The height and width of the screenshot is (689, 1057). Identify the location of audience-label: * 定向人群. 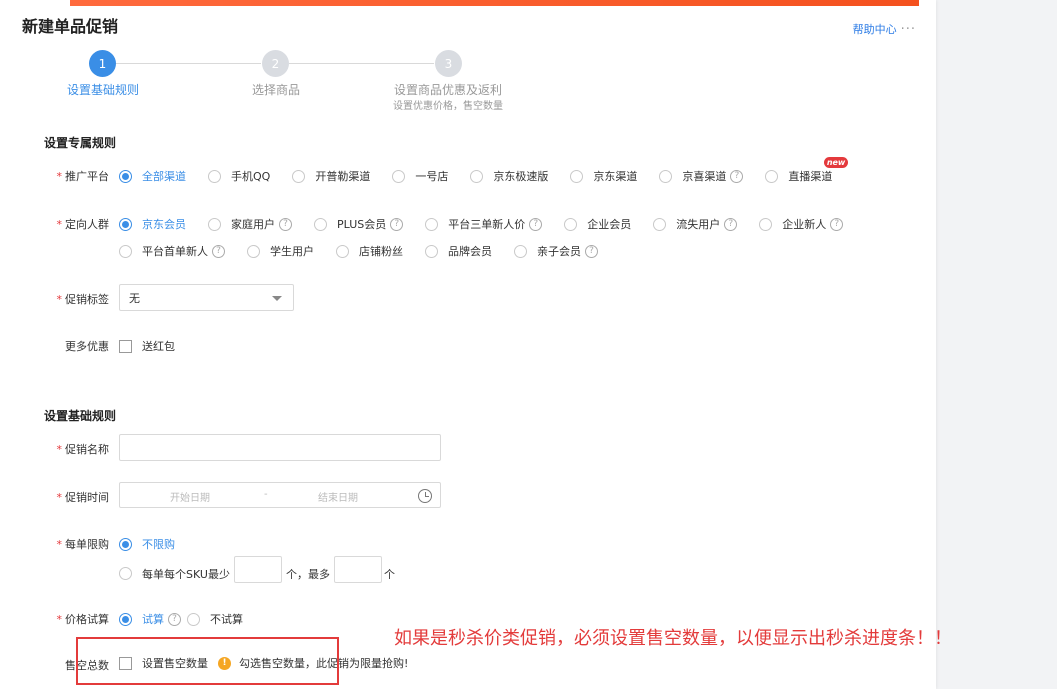
(83, 224).